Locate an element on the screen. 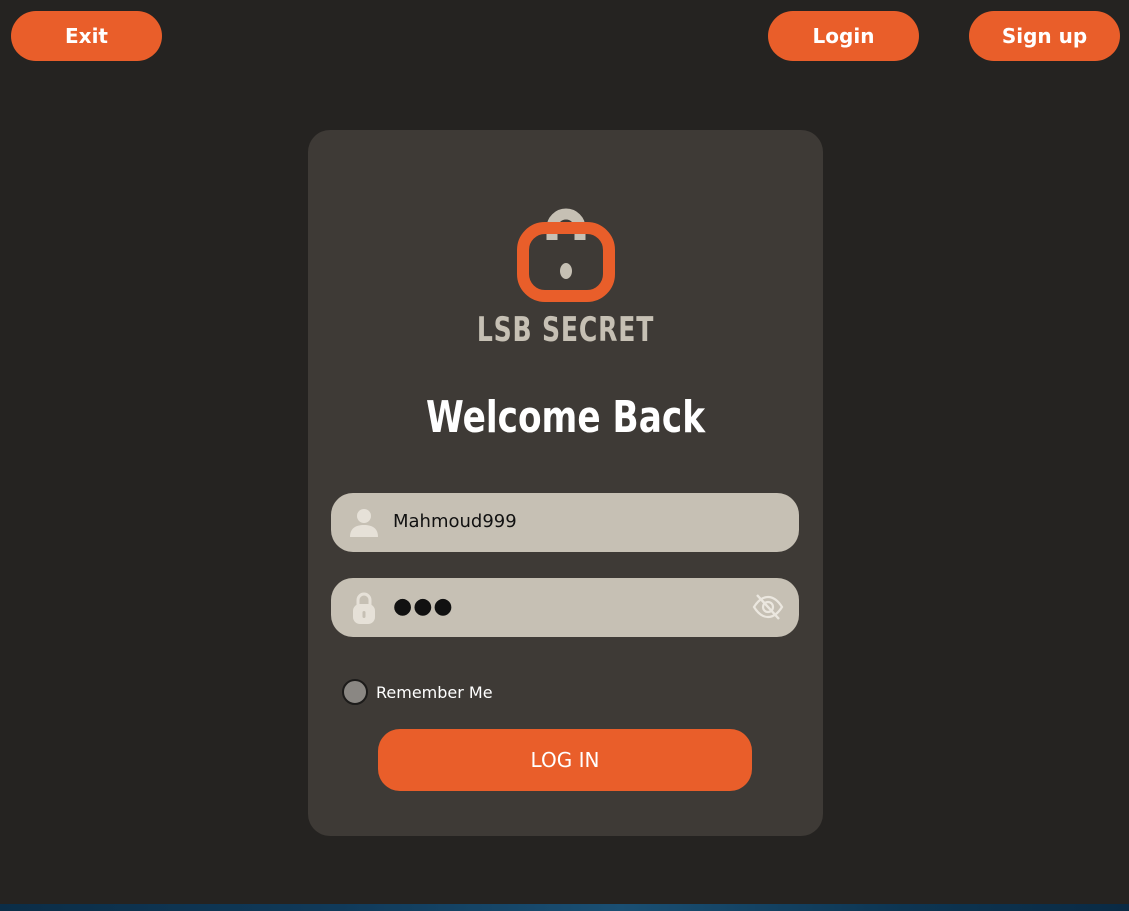 This screenshot has height=911, width=1129. password-value: ●●● is located at coordinates (423, 606).